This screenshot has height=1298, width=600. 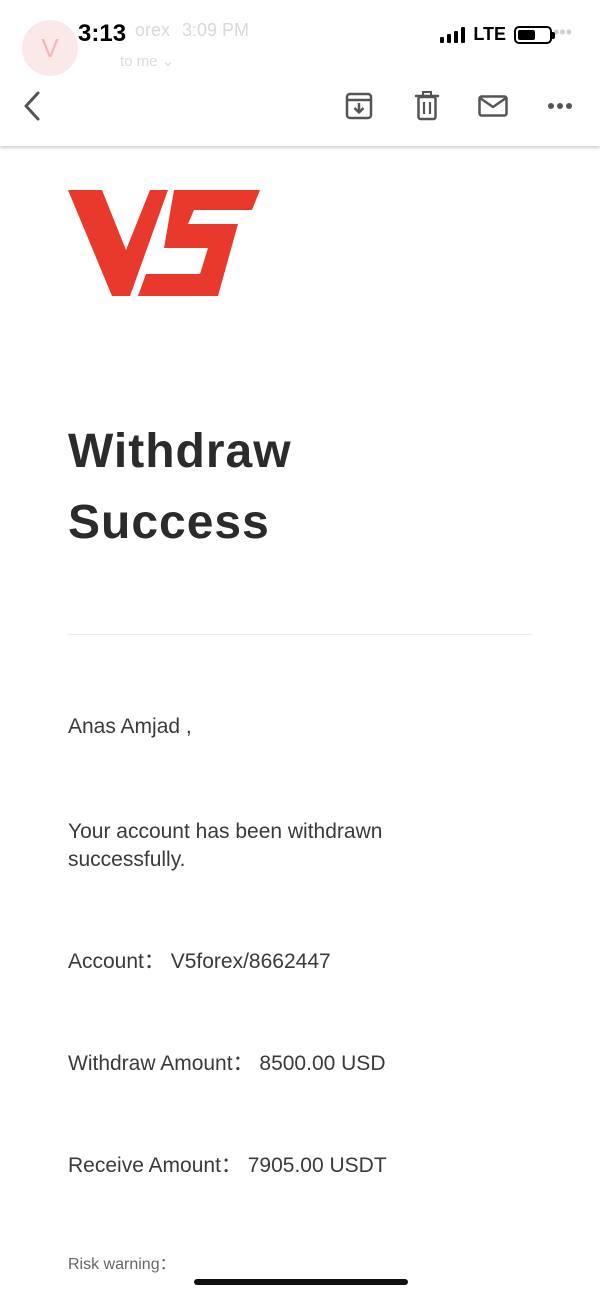 What do you see at coordinates (169, 522) in the screenshot?
I see `title-line-2: Success` at bounding box center [169, 522].